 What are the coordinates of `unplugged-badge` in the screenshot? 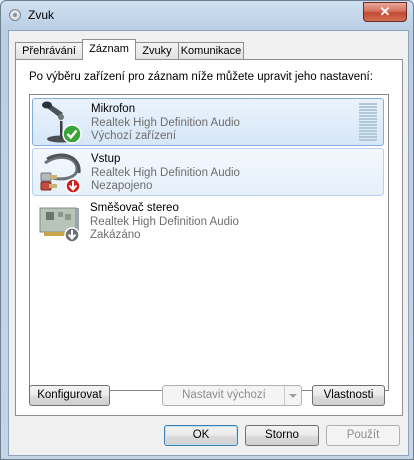 It's located at (73, 186).